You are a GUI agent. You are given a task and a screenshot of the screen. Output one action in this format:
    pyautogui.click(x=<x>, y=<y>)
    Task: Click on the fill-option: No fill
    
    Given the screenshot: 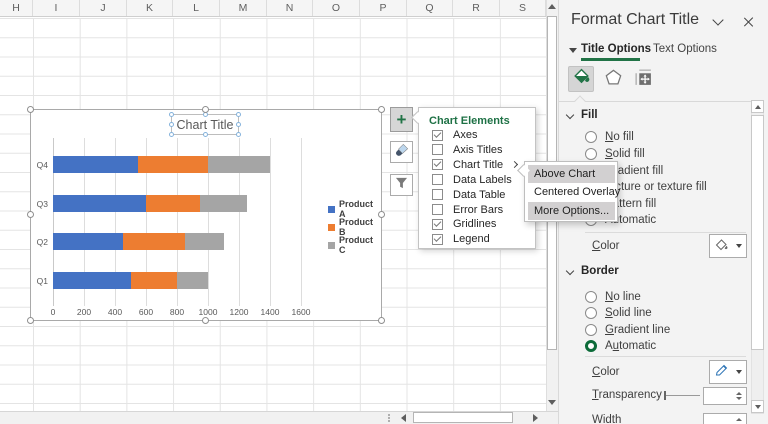 What is the action you would take?
    pyautogui.click(x=609, y=137)
    